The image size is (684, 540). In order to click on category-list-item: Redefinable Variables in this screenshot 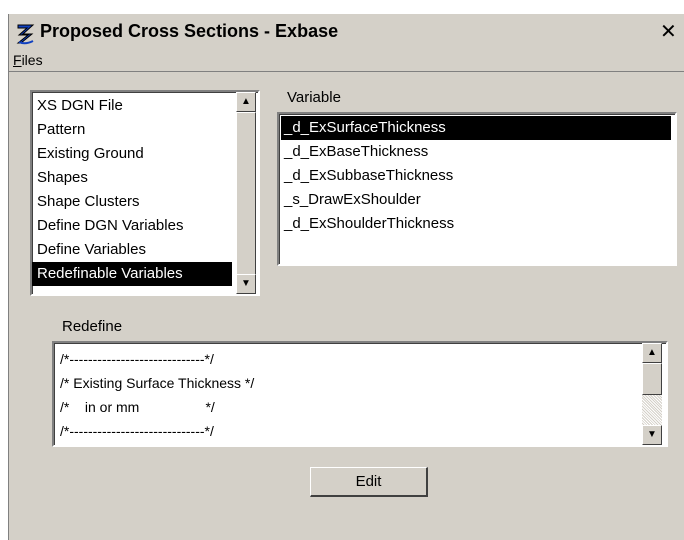, I will do `click(132, 274)`.